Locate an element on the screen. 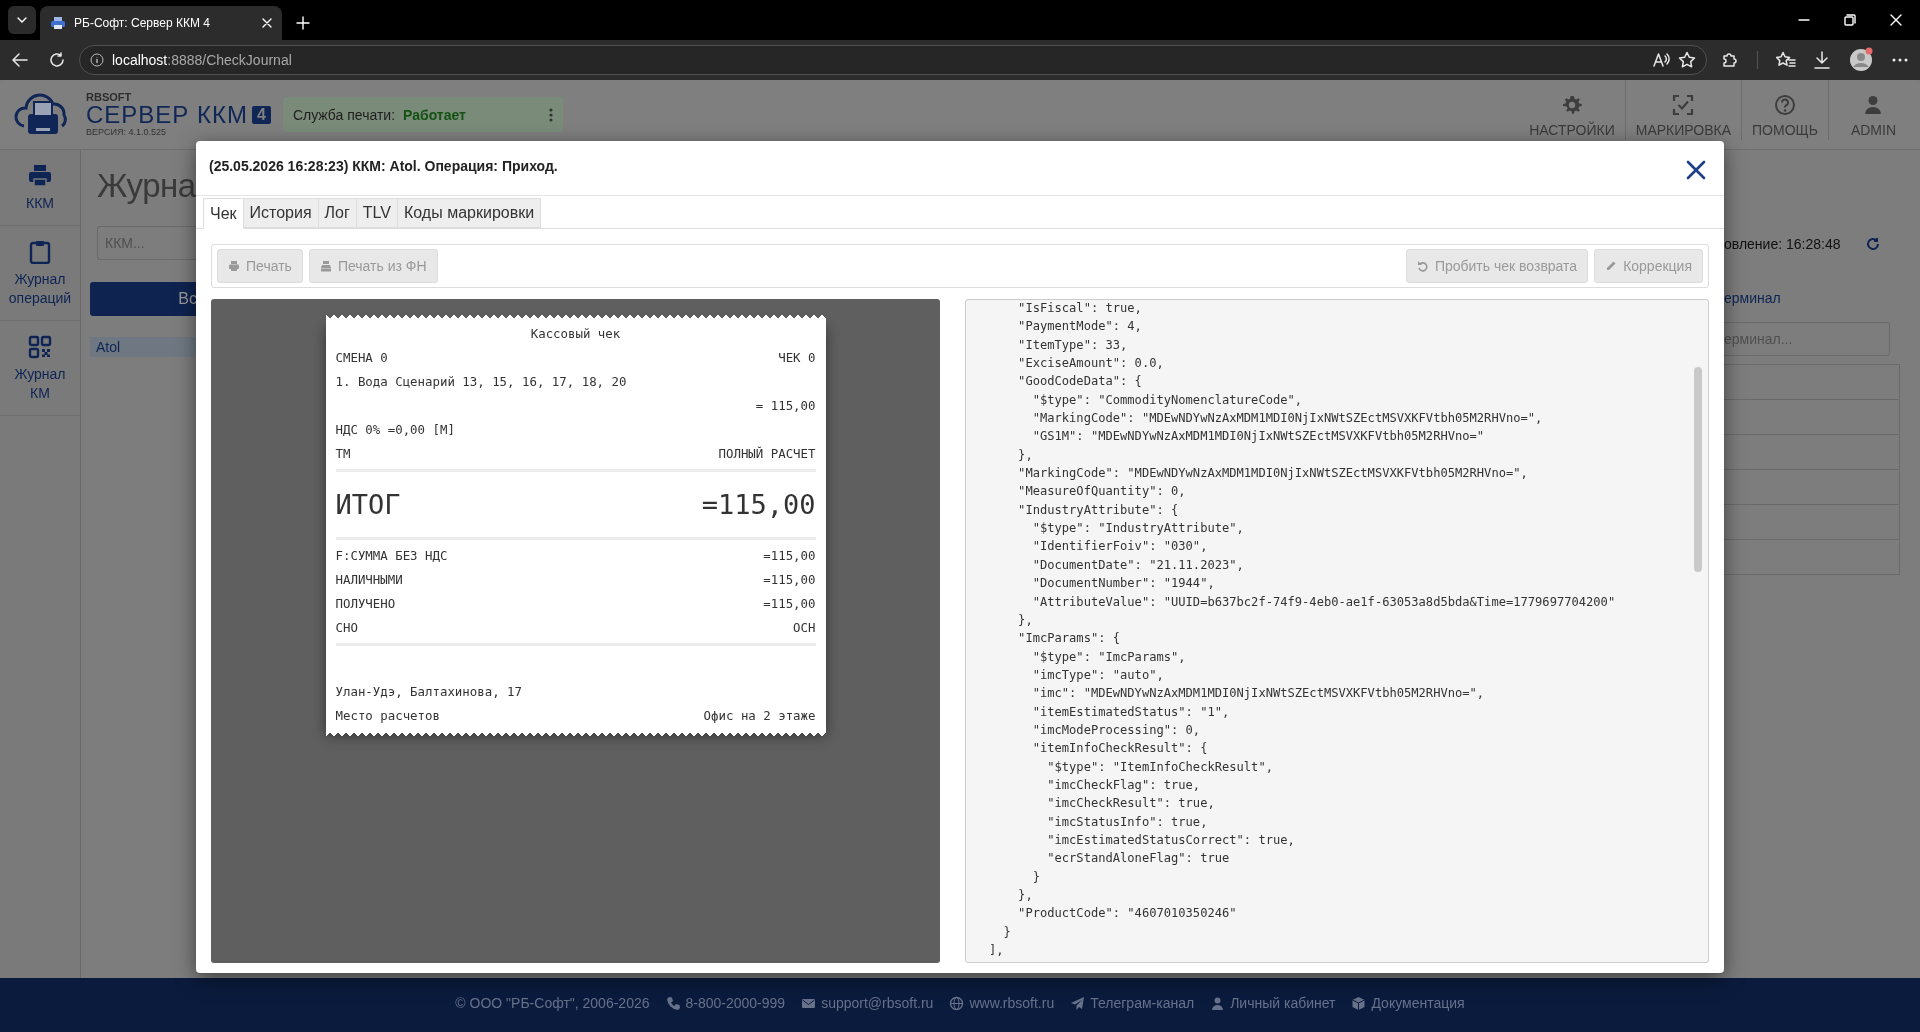 This screenshot has height=1032, width=1920. code-line: "GoodCodeData": { is located at coordinates (1079, 382).